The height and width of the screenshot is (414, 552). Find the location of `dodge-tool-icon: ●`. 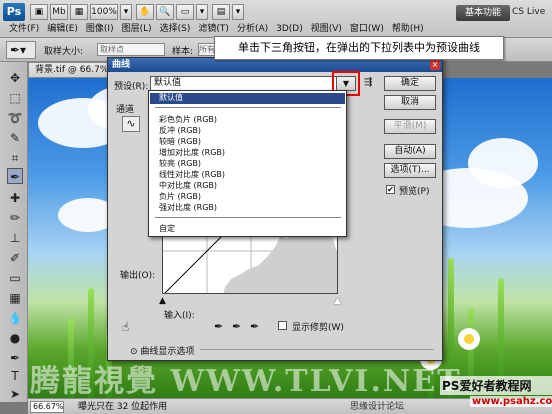

dodge-tool-icon: ● is located at coordinates (15, 338).